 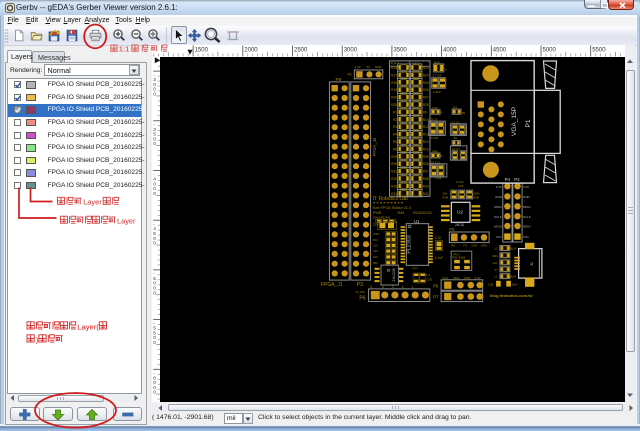 I want to click on svg-text: 5500, so click(x=599, y=51).